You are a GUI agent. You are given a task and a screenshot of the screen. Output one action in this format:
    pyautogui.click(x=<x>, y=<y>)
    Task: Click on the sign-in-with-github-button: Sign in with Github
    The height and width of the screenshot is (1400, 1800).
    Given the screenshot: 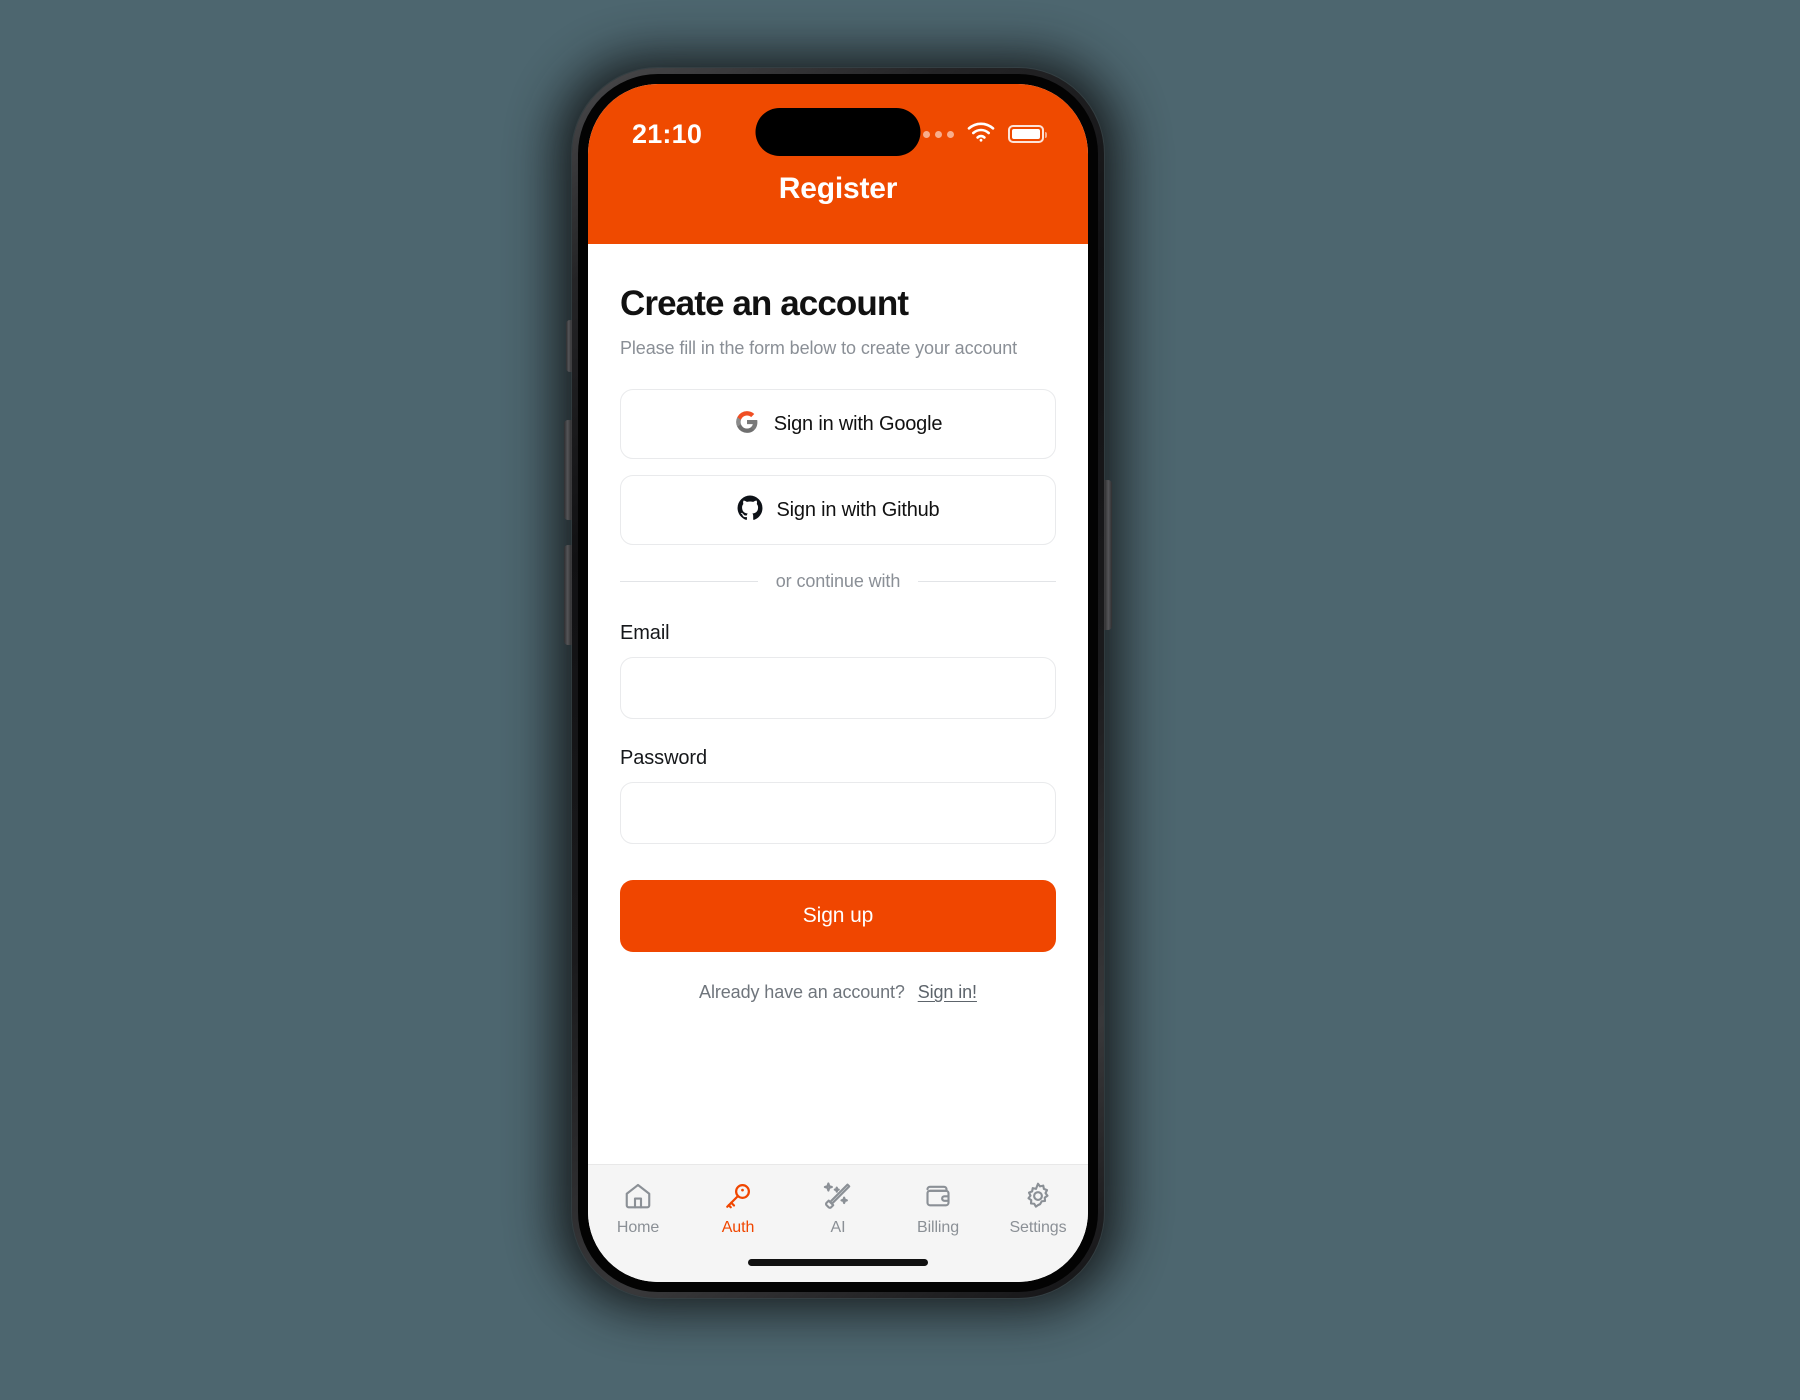 What is the action you would take?
    pyautogui.click(x=838, y=510)
    